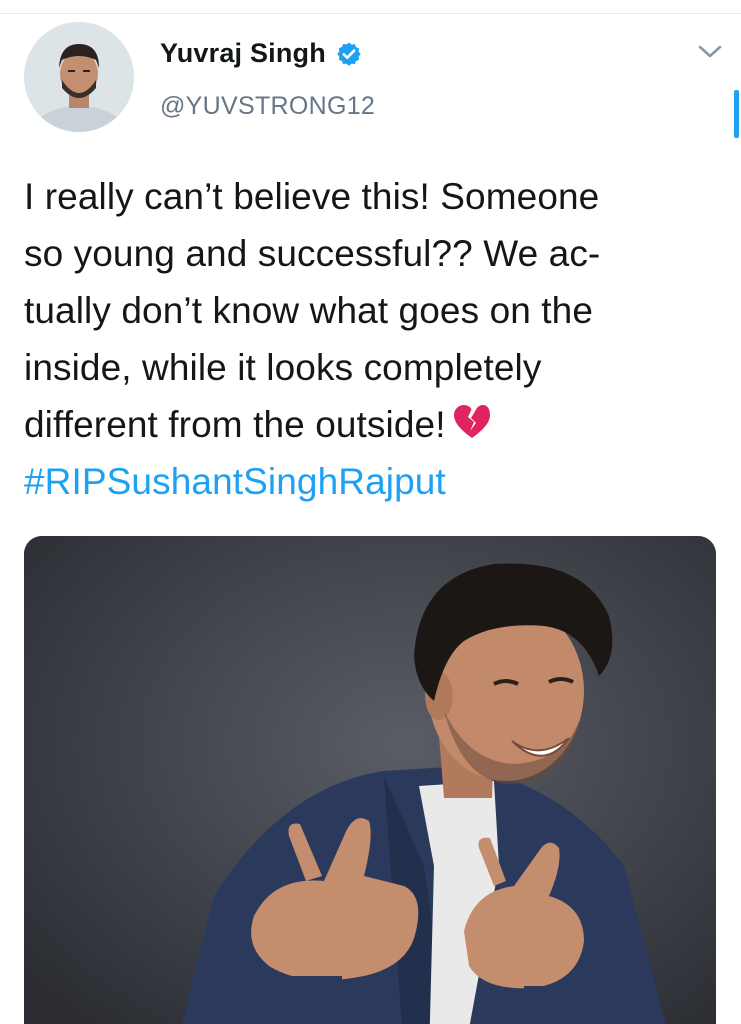 This screenshot has height=1024, width=741. What do you see at coordinates (472, 422) in the screenshot?
I see `broken-heart-icon` at bounding box center [472, 422].